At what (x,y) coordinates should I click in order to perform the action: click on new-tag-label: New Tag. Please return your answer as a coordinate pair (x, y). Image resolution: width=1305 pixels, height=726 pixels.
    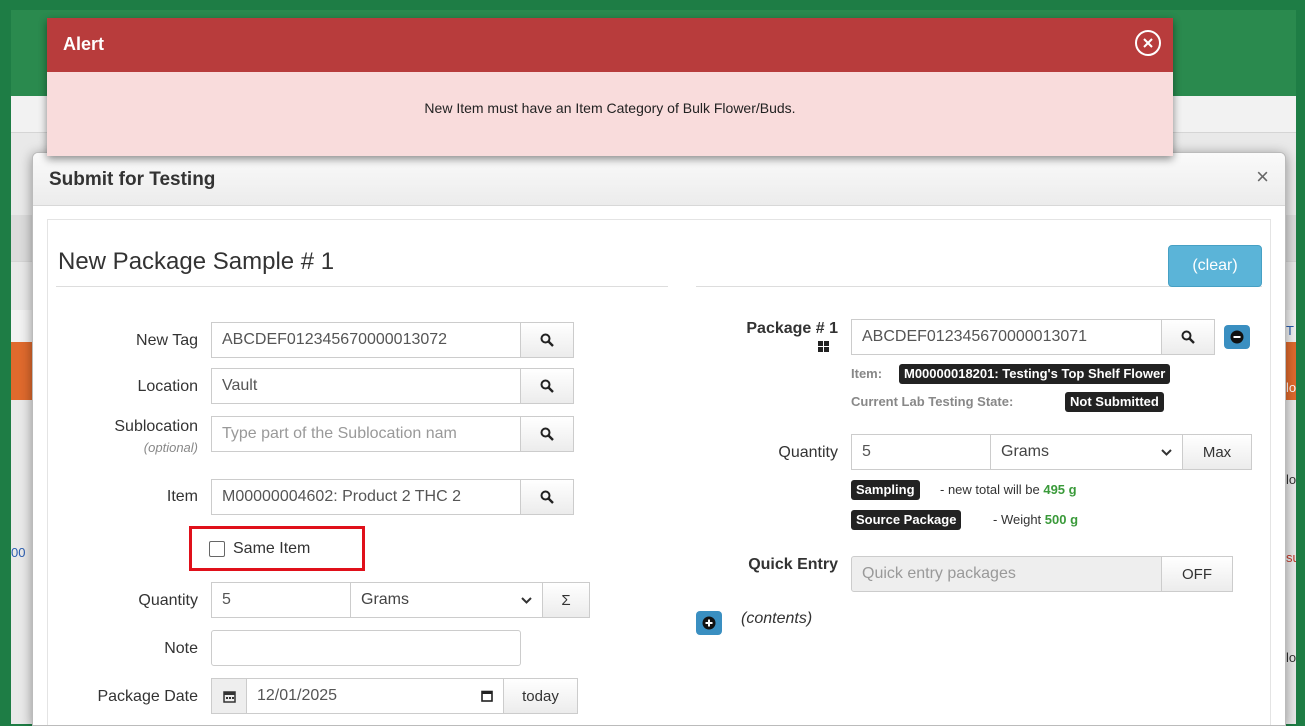
    Looking at the image, I should click on (167, 340).